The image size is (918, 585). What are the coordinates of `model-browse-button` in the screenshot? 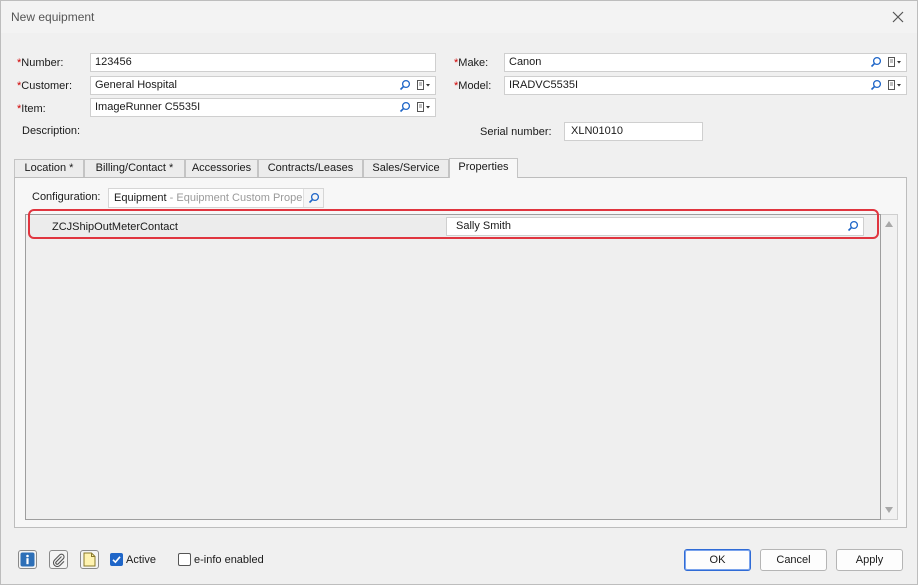 It's located at (895, 85).